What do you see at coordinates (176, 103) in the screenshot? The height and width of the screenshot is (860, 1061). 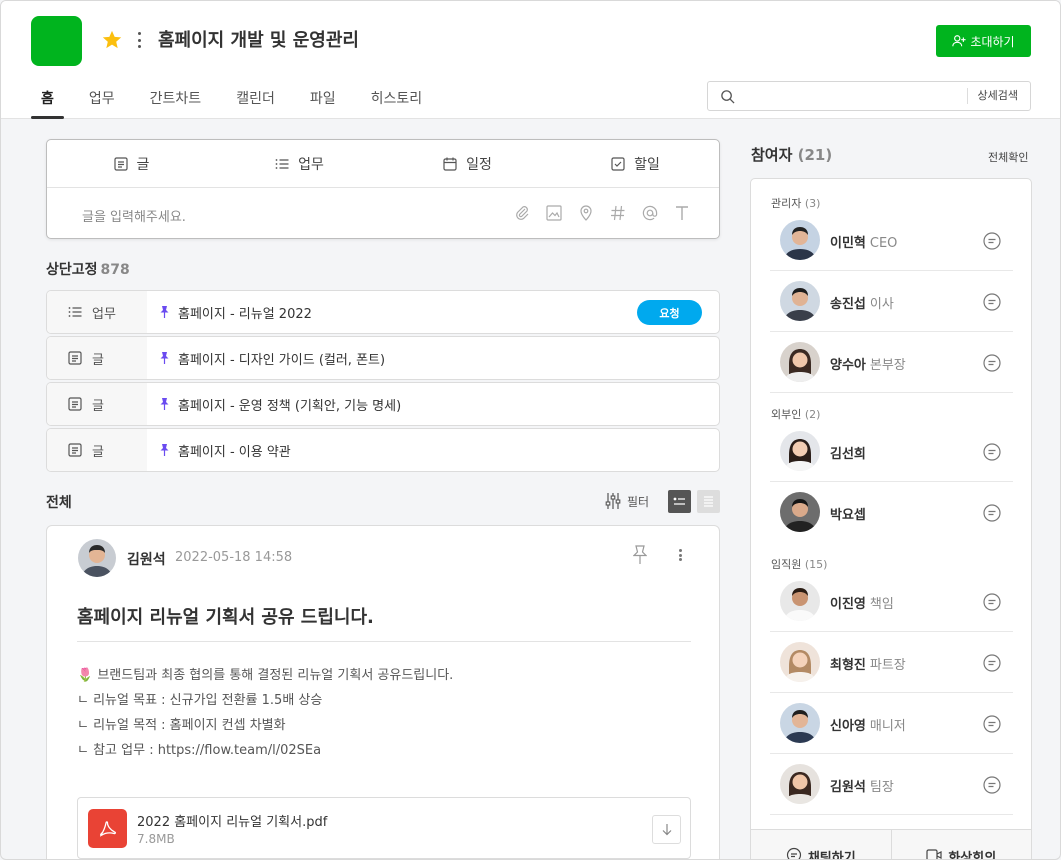 I see `tab-gantt: 간트차트` at bounding box center [176, 103].